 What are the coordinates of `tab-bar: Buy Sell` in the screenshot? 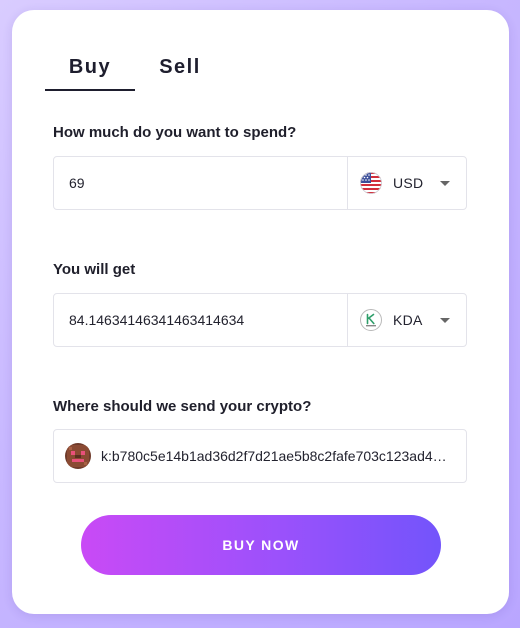 It's located at (135, 72).